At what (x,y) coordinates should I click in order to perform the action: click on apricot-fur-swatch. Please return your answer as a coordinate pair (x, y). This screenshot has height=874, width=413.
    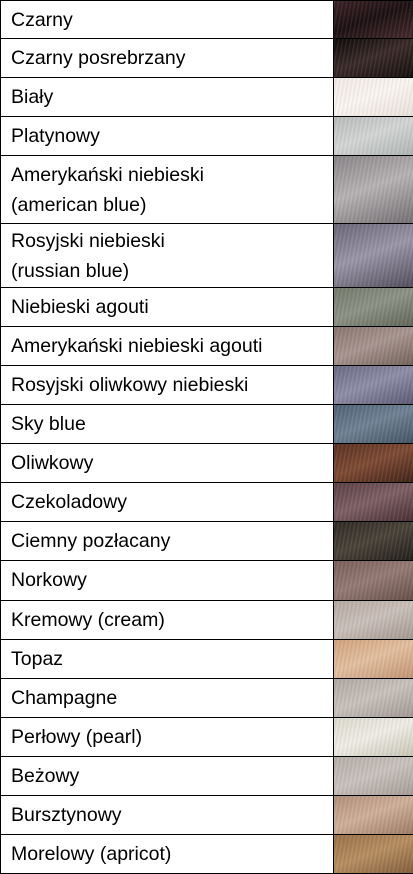
    Looking at the image, I should click on (373, 854).